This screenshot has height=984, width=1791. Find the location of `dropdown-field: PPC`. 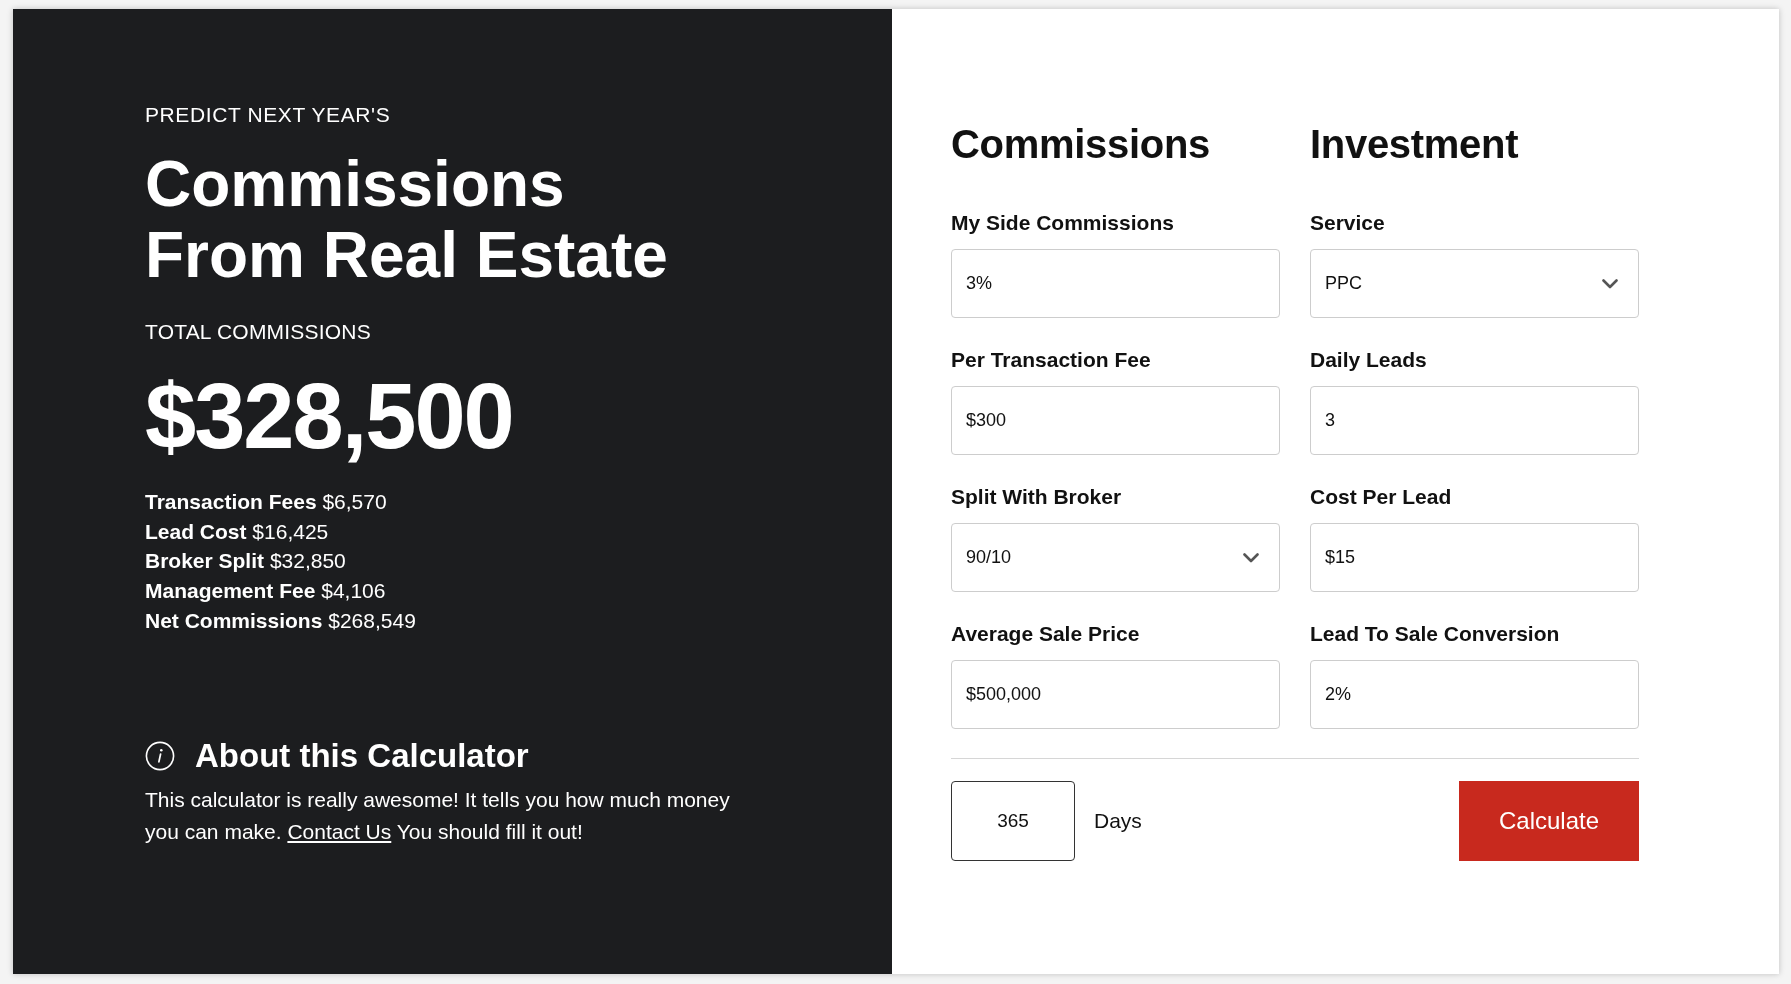

dropdown-field: PPC is located at coordinates (1474, 283).